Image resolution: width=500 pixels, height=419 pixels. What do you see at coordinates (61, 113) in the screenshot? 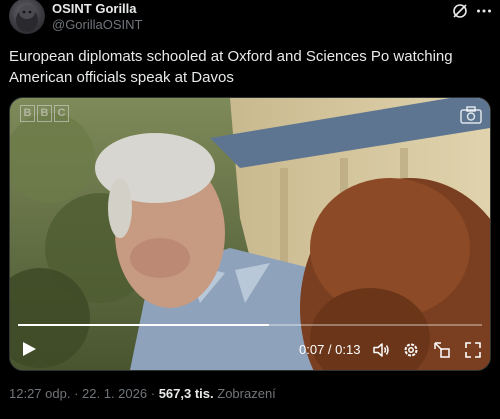
I see `bbc-letter: C` at bounding box center [61, 113].